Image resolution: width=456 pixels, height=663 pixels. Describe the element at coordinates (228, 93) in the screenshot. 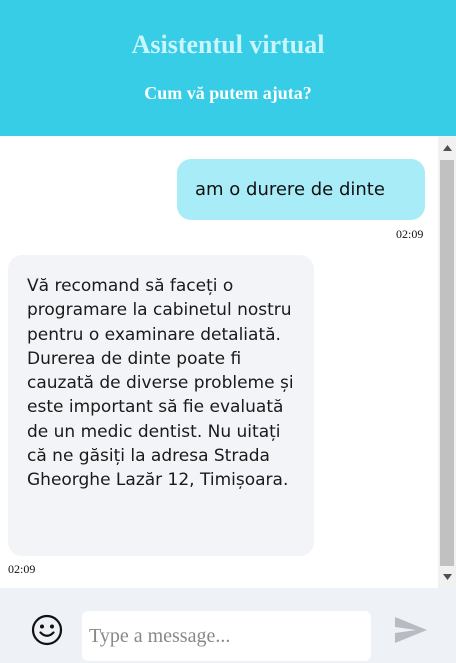

I see `header-subtitle: Cum vă putem ajuta?` at that location.